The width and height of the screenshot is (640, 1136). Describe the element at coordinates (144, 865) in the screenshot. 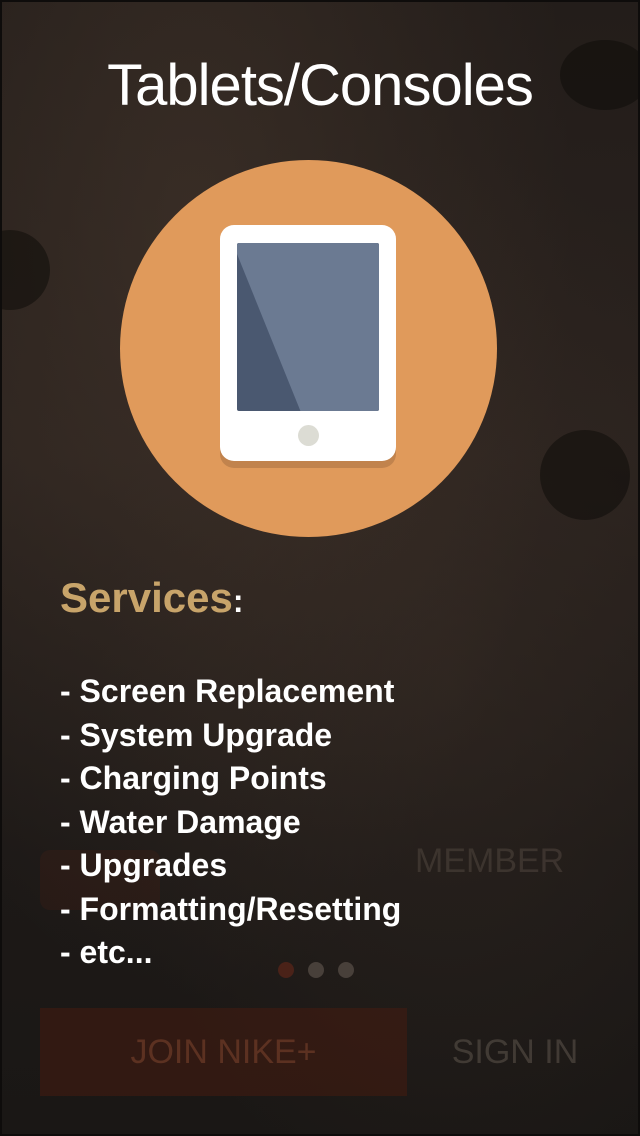

I see `list-item: - Upgrades` at that location.